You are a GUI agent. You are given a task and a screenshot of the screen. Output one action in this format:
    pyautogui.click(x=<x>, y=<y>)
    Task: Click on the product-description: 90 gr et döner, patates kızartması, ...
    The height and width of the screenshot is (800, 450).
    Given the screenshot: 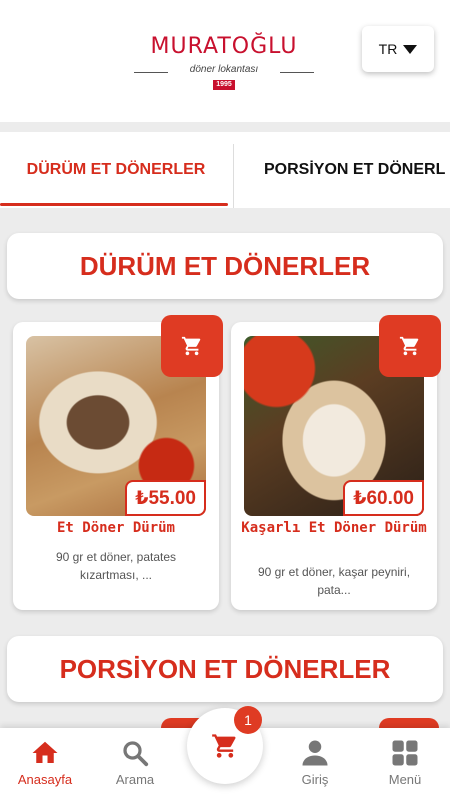 What is the action you would take?
    pyautogui.click(x=116, y=566)
    